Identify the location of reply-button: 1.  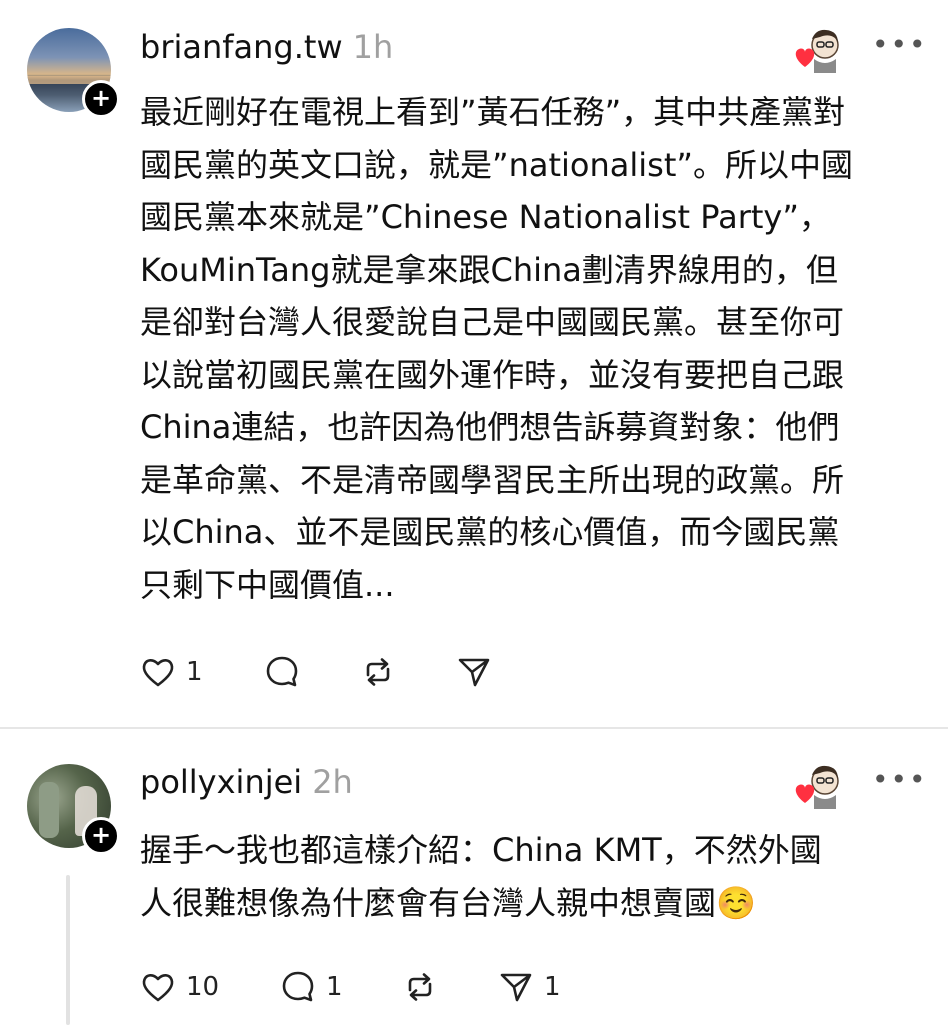
(311, 987).